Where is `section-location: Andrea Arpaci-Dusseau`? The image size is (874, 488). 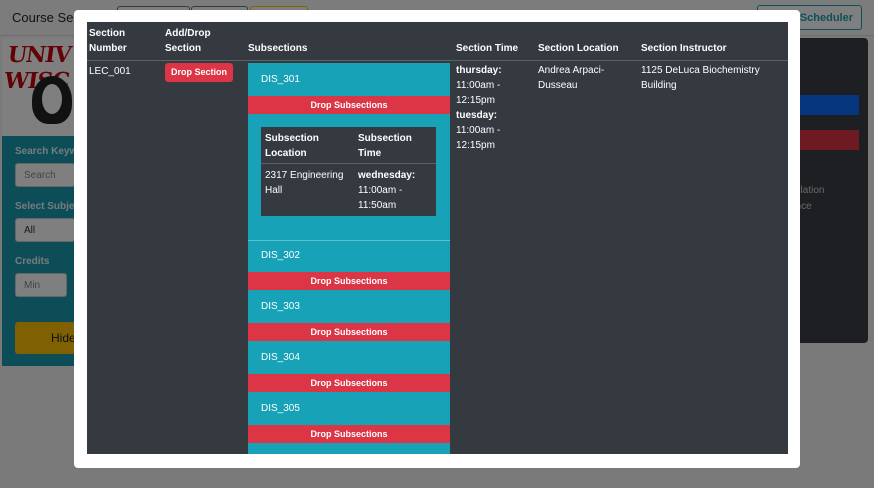 section-location: Andrea Arpaci-Dusseau is located at coordinates (571, 78).